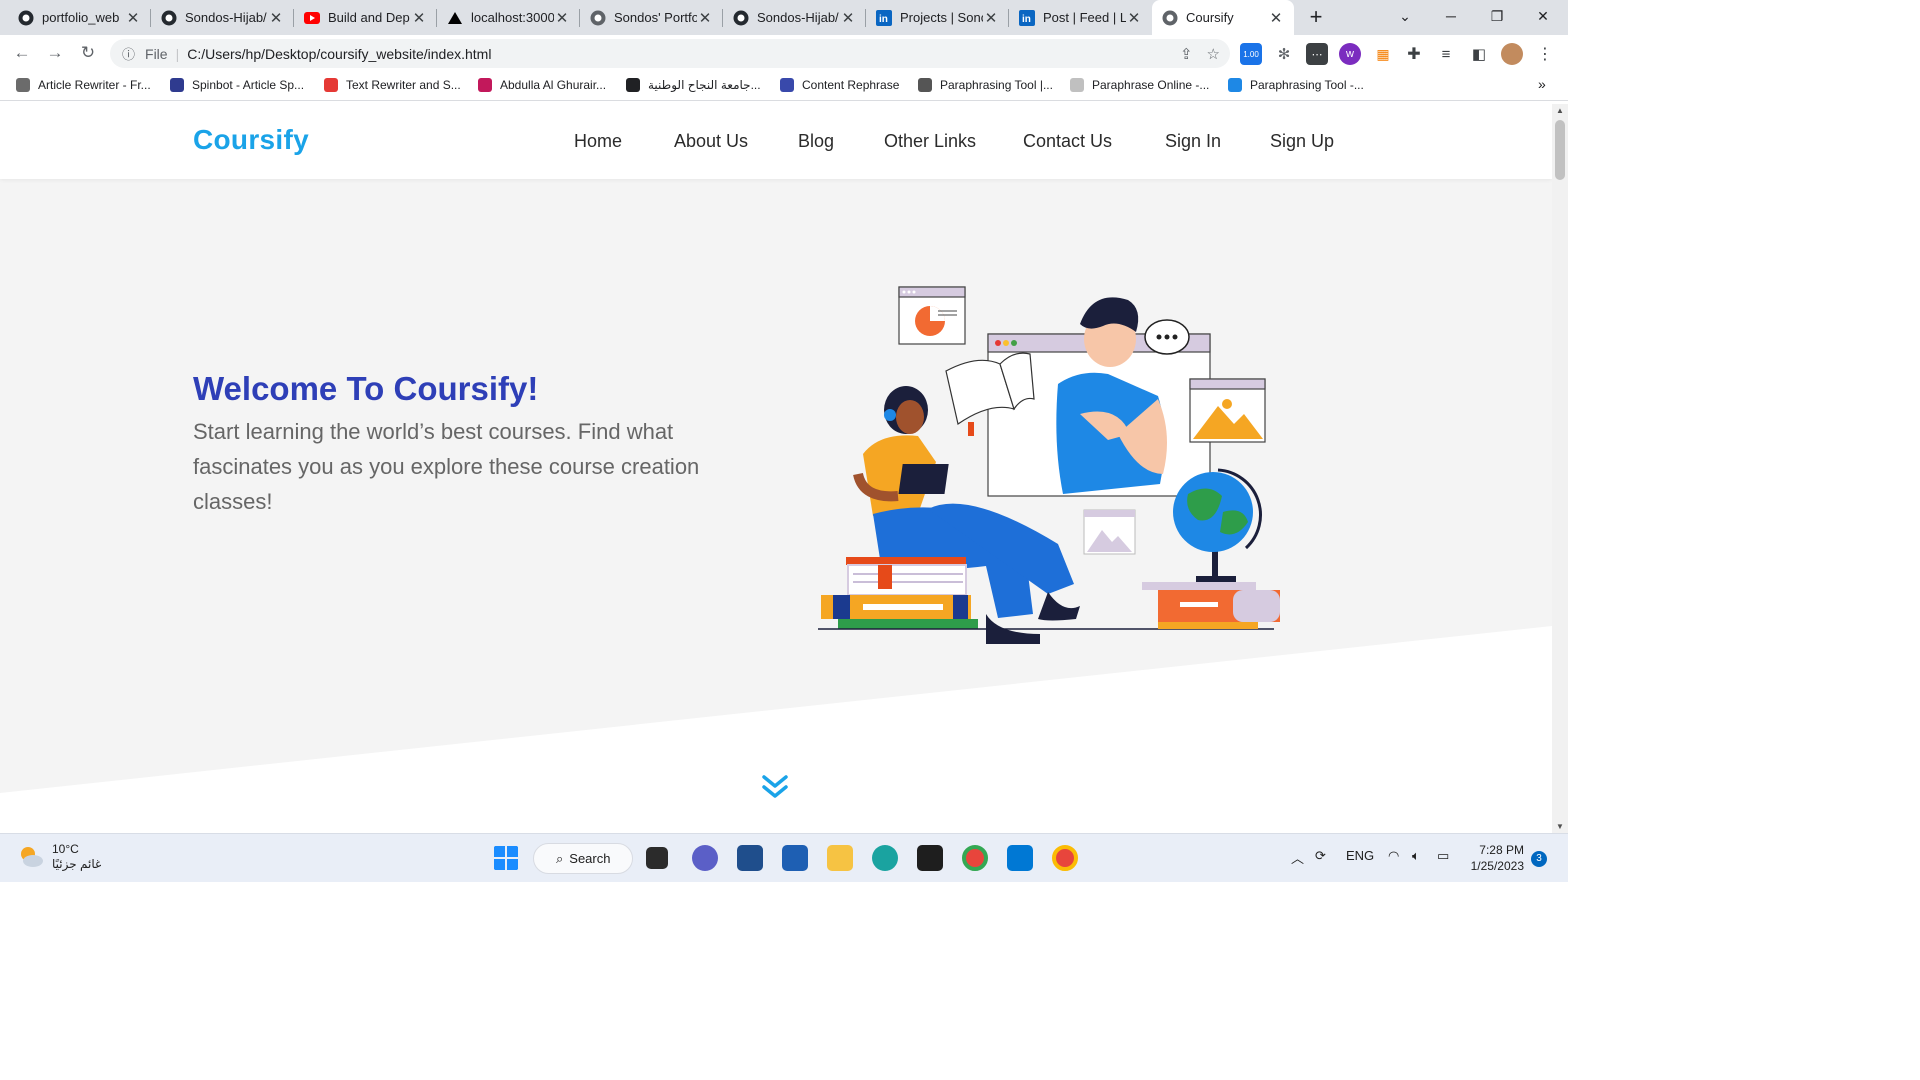 The image size is (1920, 1080). What do you see at coordinates (941, 17) in the screenshot?
I see `tab-title: Projects | Sonc` at bounding box center [941, 17].